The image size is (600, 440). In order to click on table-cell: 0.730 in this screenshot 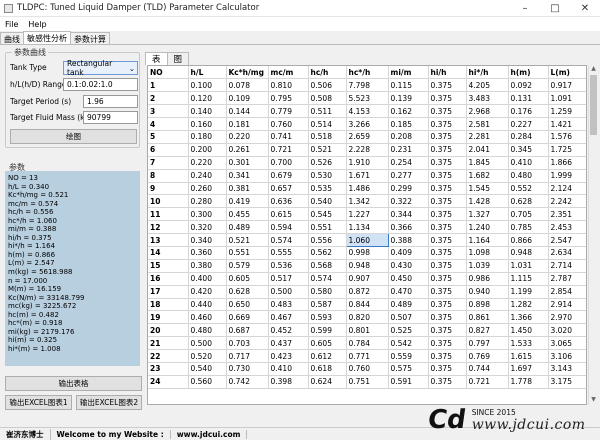, I will do `click(247, 369)`.